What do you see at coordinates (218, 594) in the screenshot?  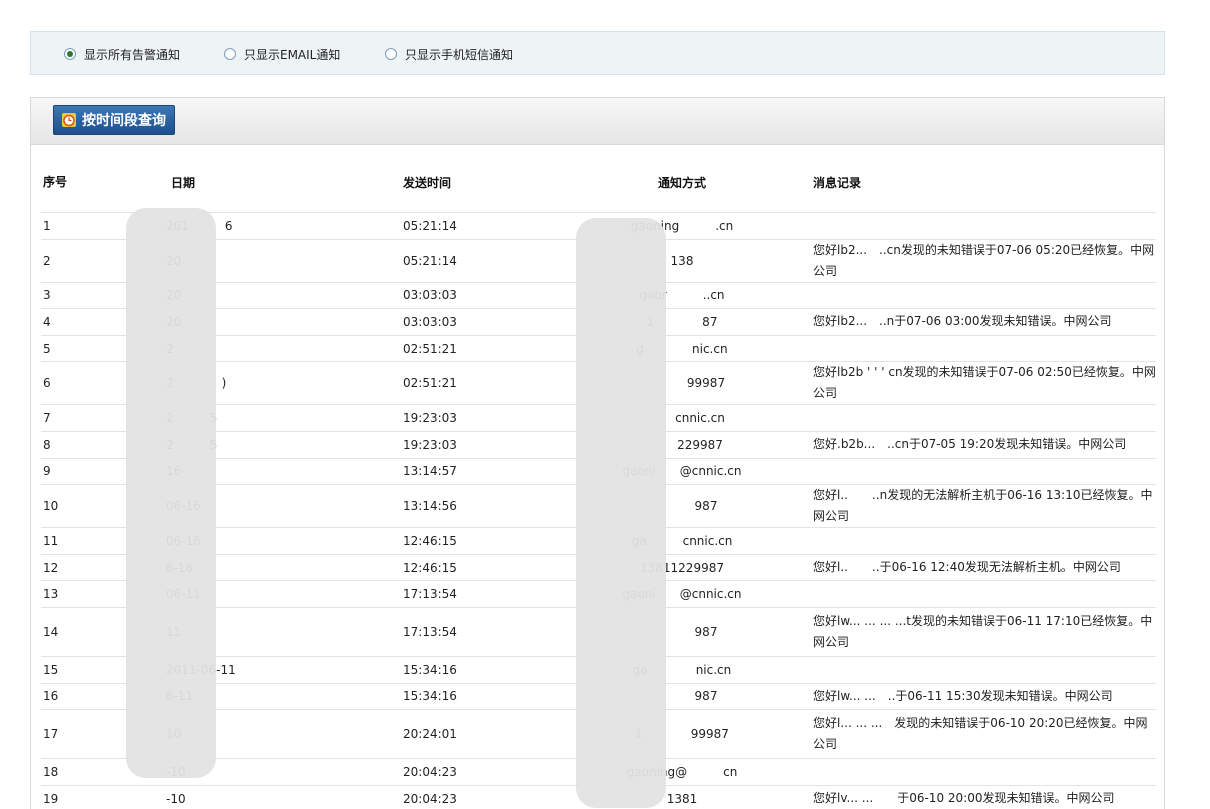 I see `row-date: 06-11` at bounding box center [218, 594].